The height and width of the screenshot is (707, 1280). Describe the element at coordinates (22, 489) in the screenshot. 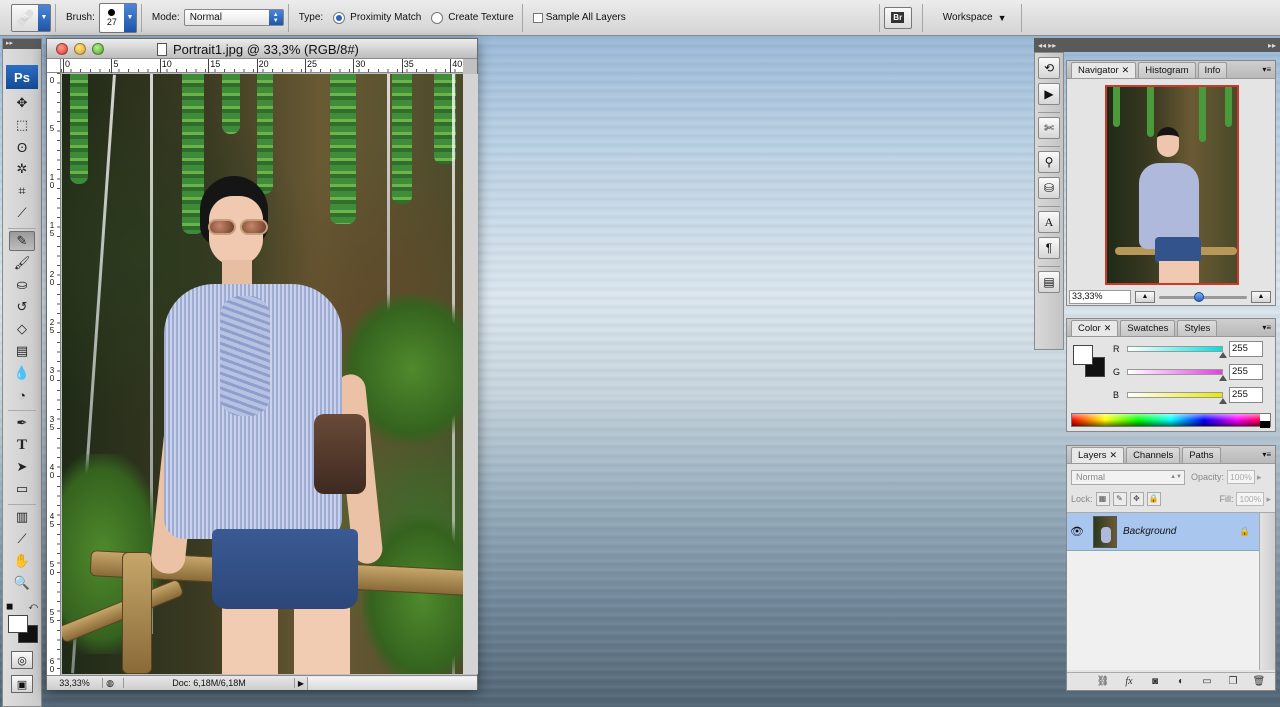

I see `shape-tool-icon: ▭` at that location.